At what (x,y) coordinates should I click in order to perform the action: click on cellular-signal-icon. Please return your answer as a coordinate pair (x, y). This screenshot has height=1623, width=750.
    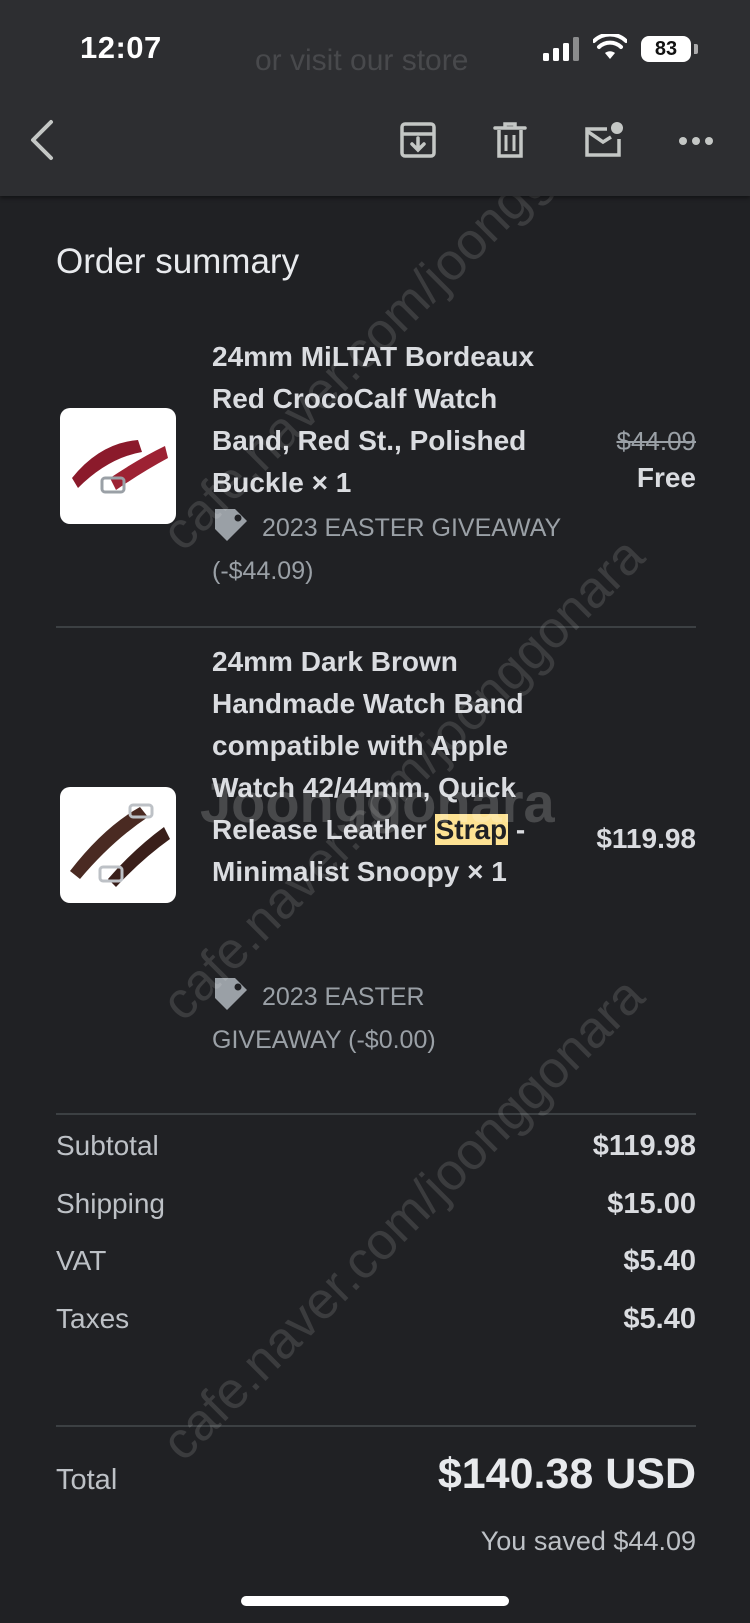
    Looking at the image, I should click on (561, 49).